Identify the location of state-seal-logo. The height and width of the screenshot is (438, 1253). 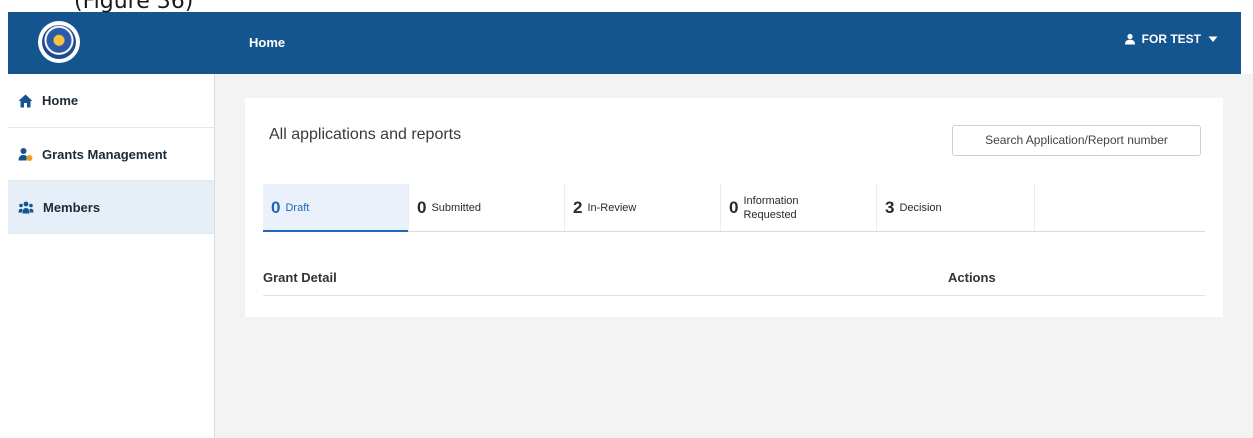
(59, 42).